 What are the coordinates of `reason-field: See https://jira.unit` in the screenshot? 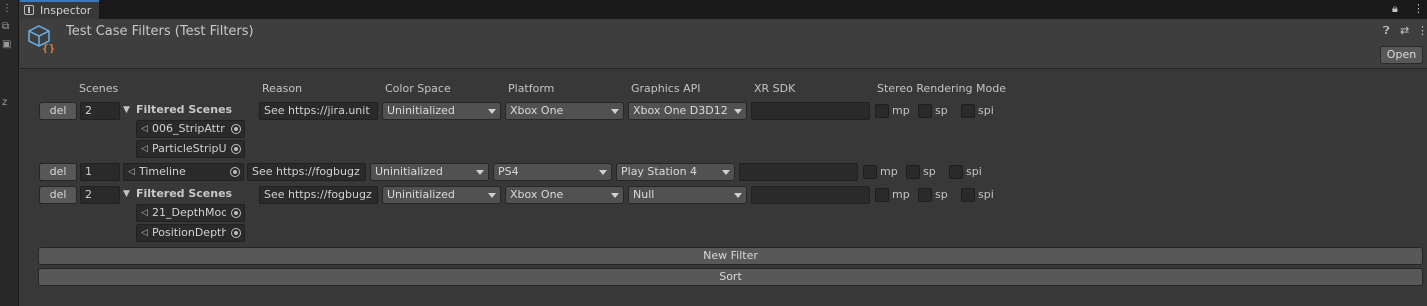 It's located at (318, 111).